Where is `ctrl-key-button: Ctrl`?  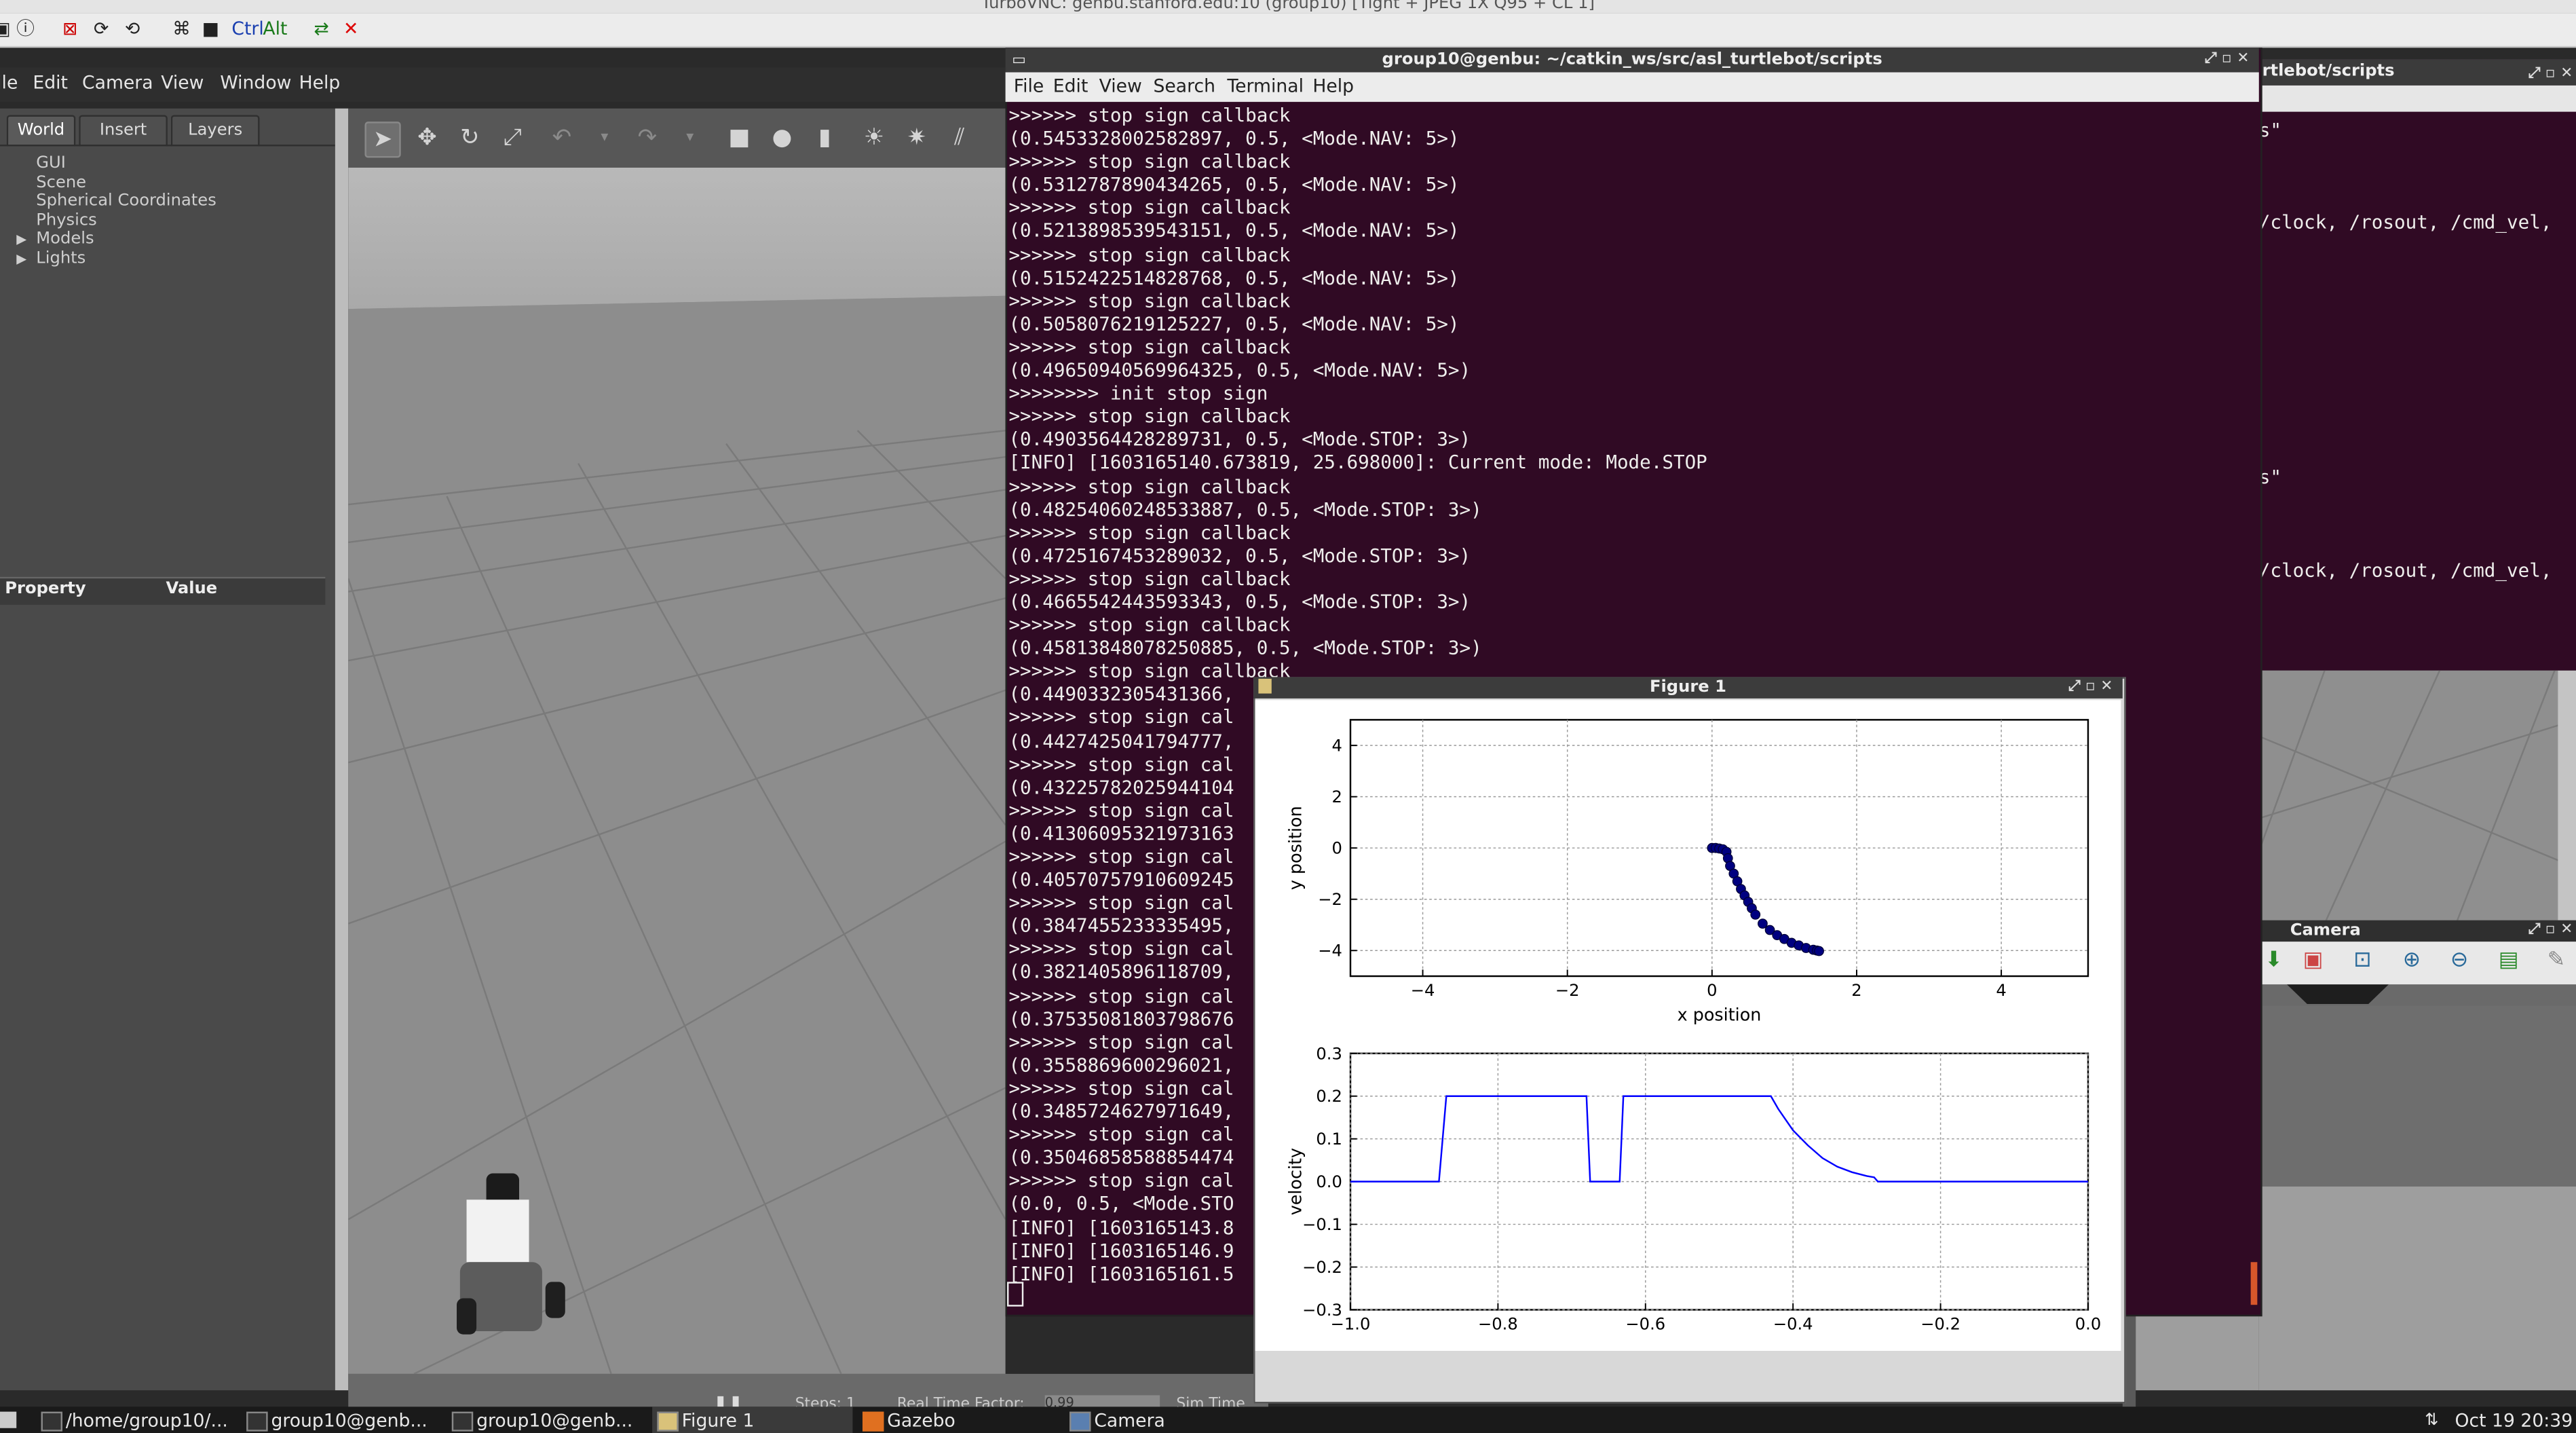
ctrl-key-button: Ctrl is located at coordinates (247, 29).